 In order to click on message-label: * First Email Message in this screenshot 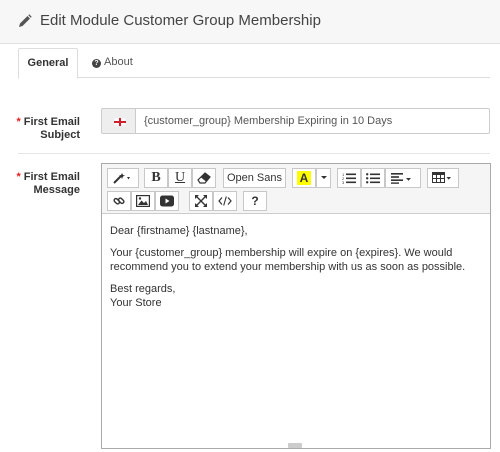, I will do `click(48, 184)`.